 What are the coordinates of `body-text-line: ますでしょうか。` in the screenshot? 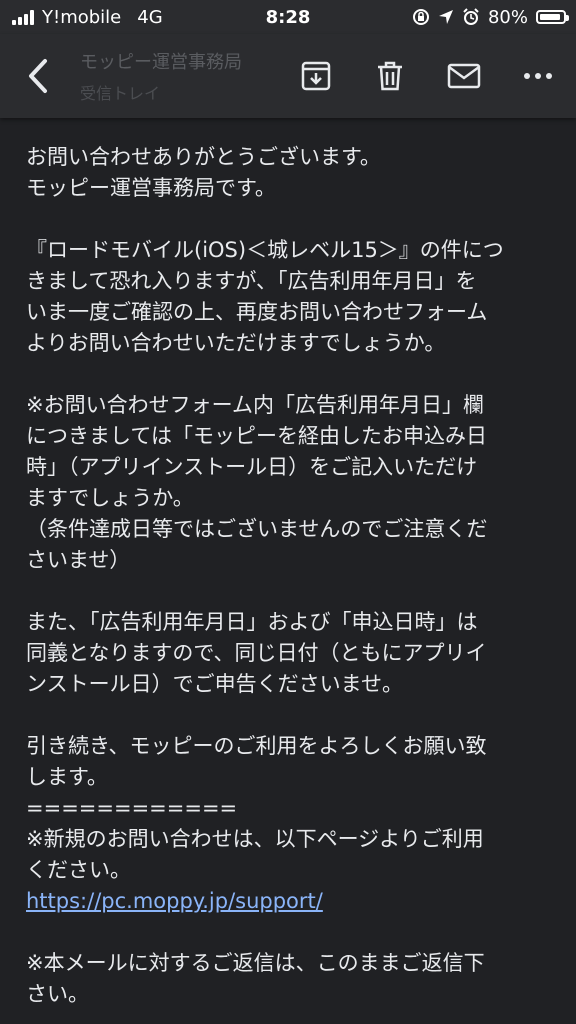 It's located at (110, 498).